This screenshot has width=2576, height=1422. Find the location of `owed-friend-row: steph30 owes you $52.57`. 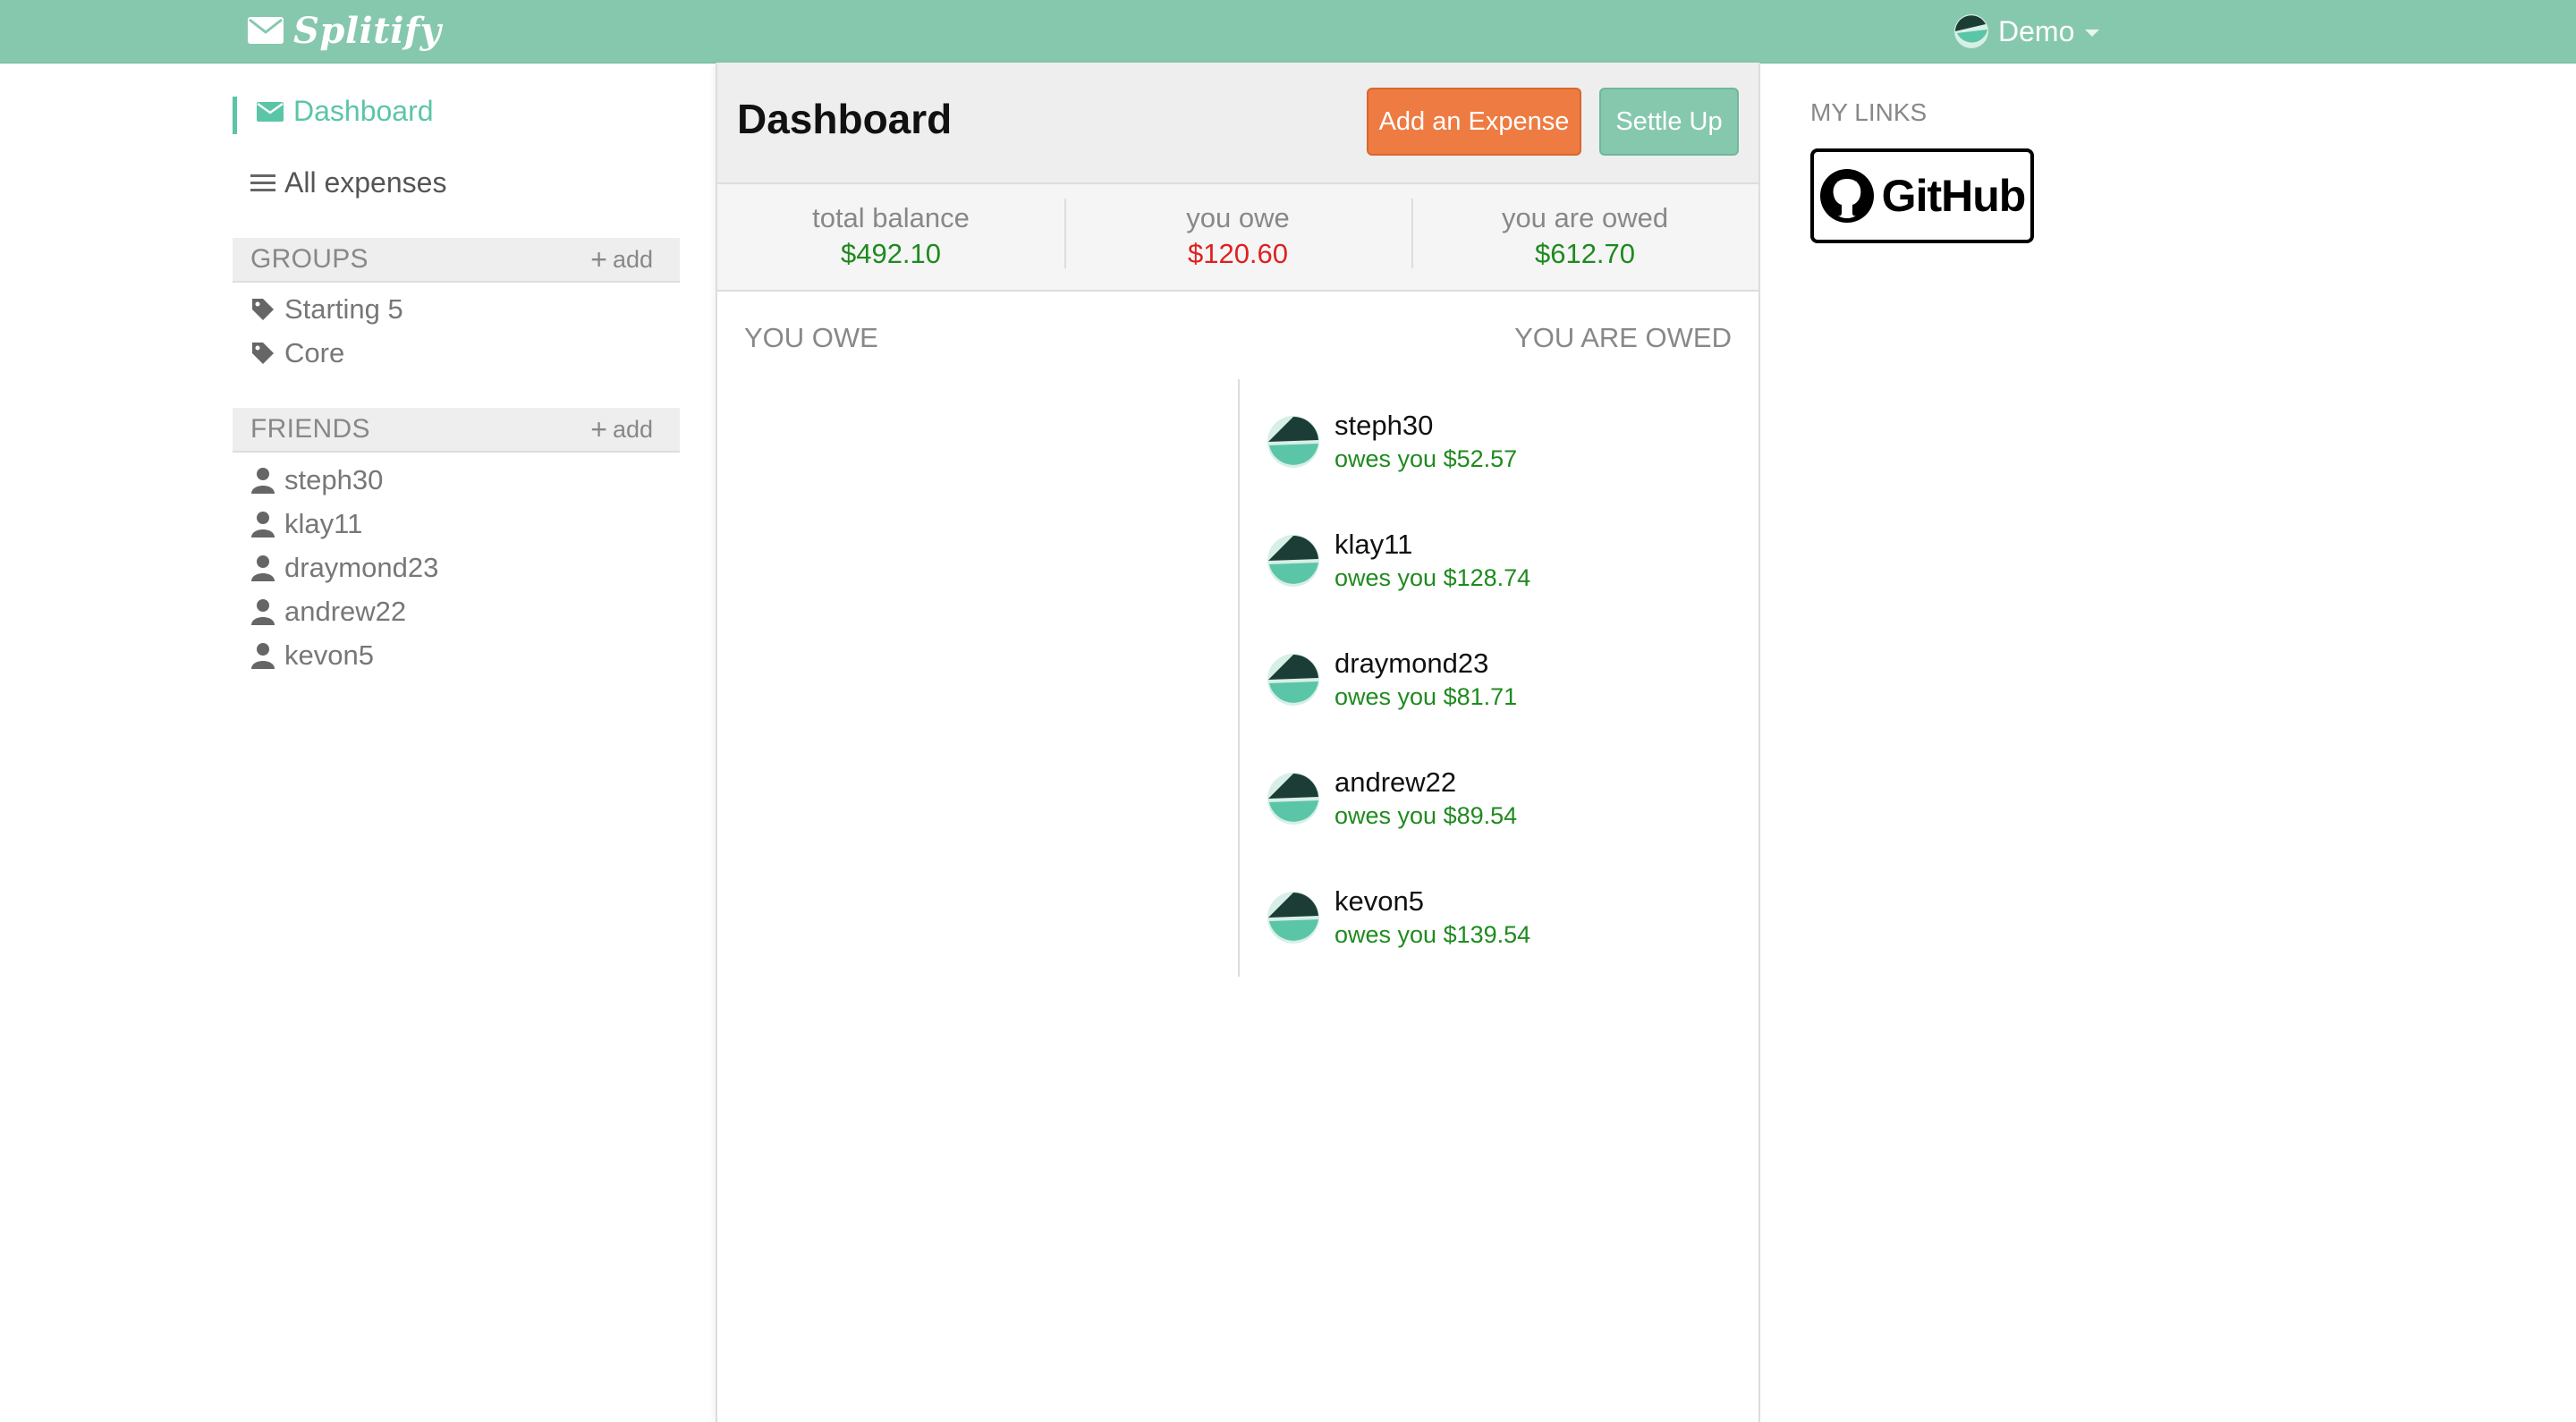

owed-friend-row: steph30 owes you $52.57 is located at coordinates (1392, 441).